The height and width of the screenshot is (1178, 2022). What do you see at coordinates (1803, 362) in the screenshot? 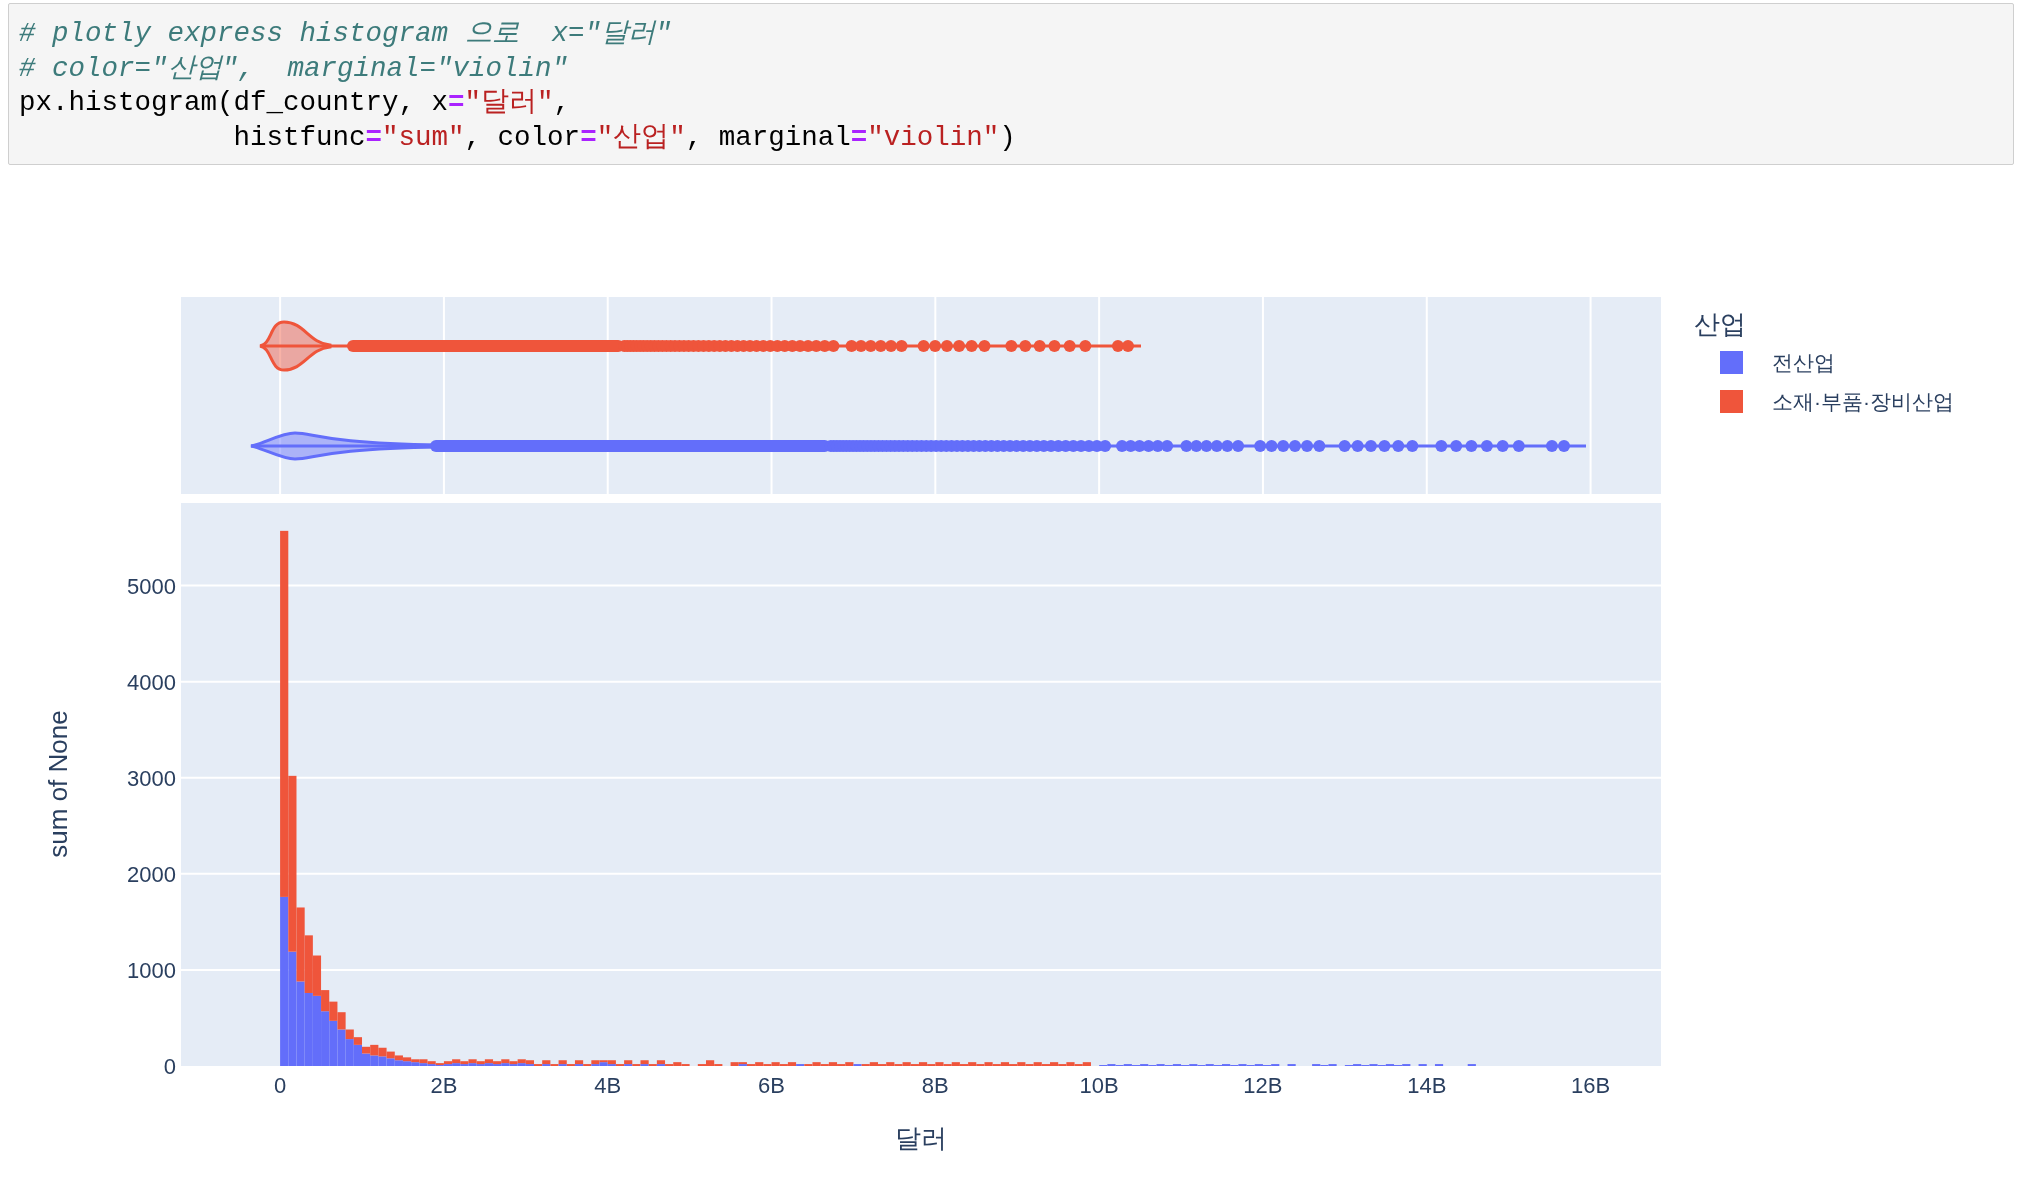
I see `legend-label: 전산업` at bounding box center [1803, 362].